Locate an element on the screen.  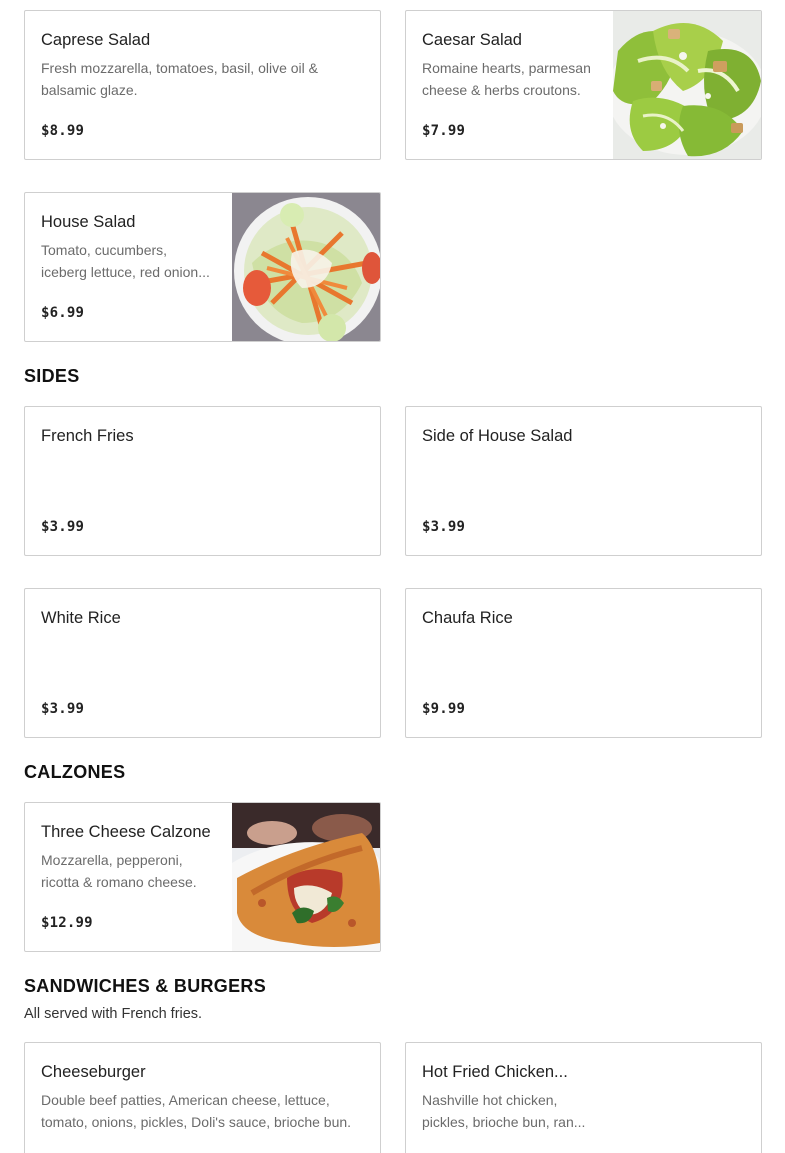
section-title-sandwiches: SANDWICHES & BURGERS is located at coordinates (145, 986).